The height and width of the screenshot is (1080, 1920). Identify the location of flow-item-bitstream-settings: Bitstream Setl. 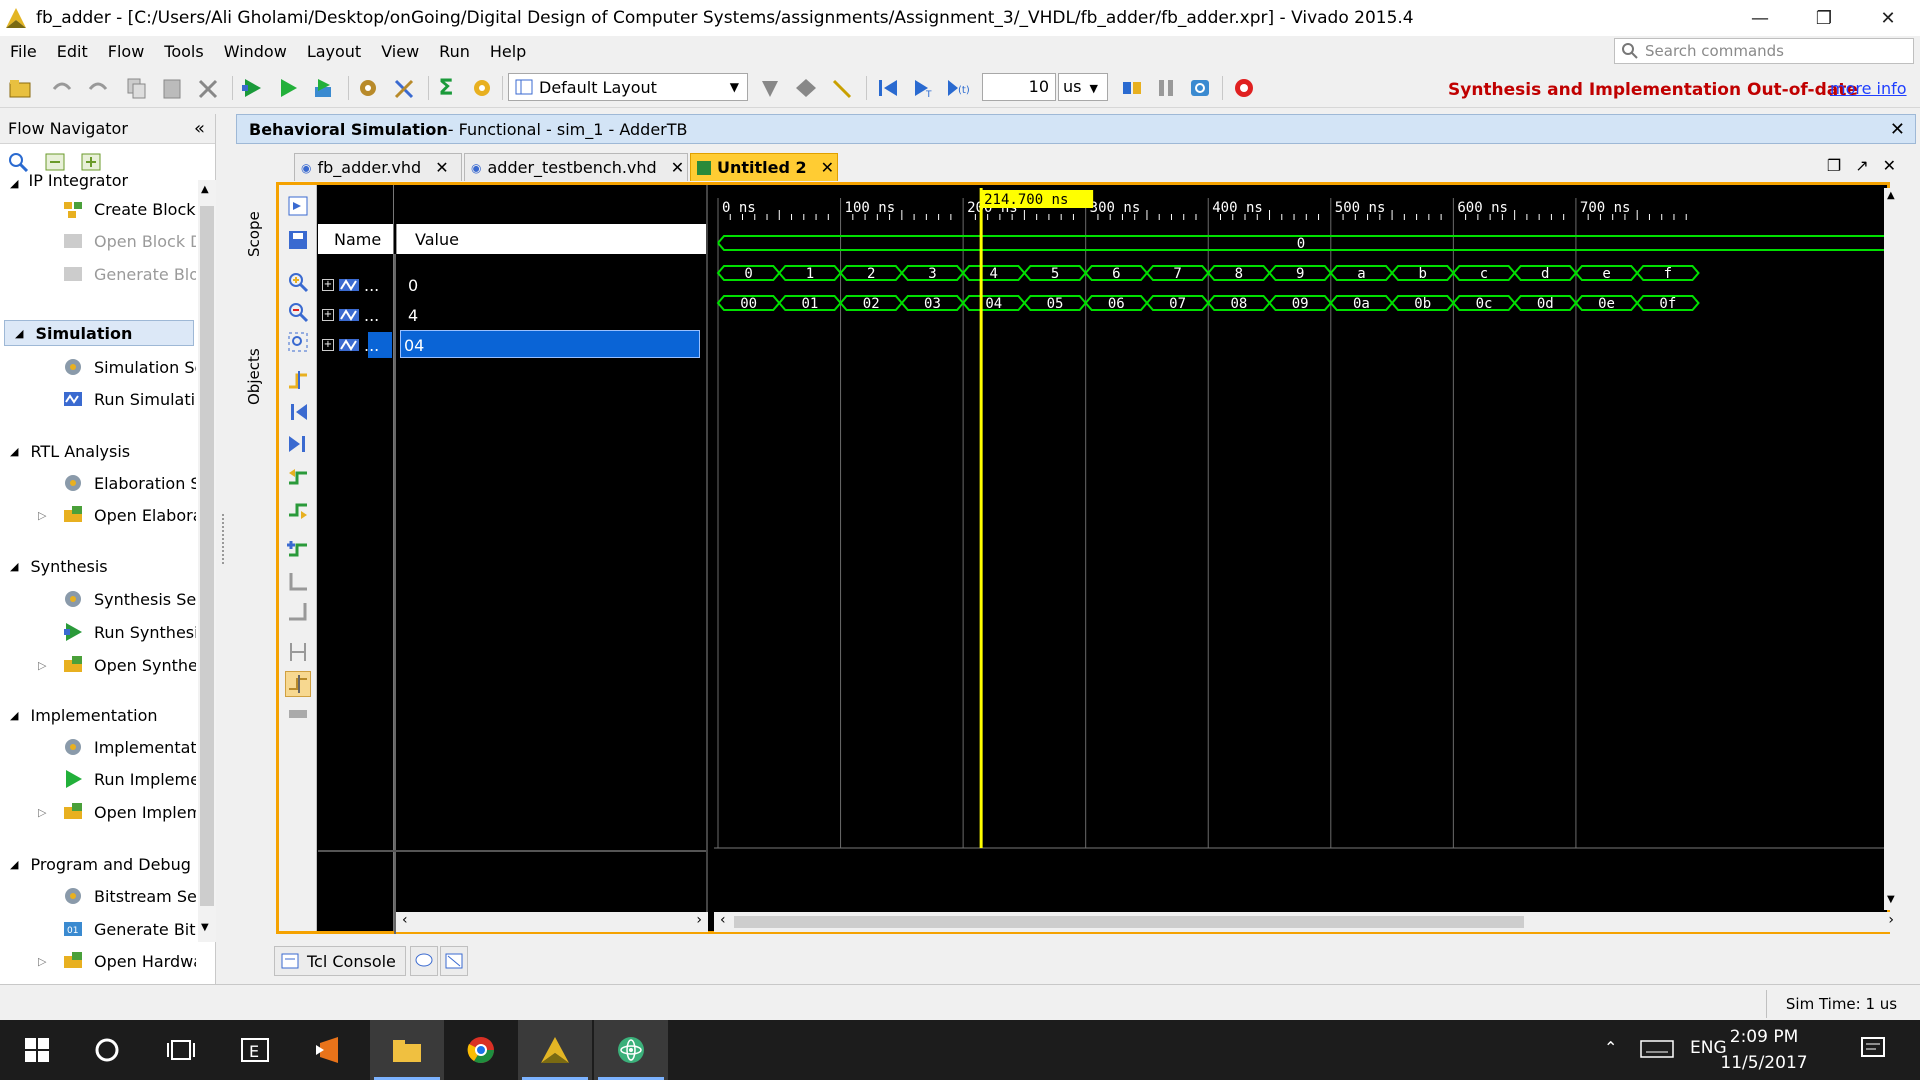
(98, 896).